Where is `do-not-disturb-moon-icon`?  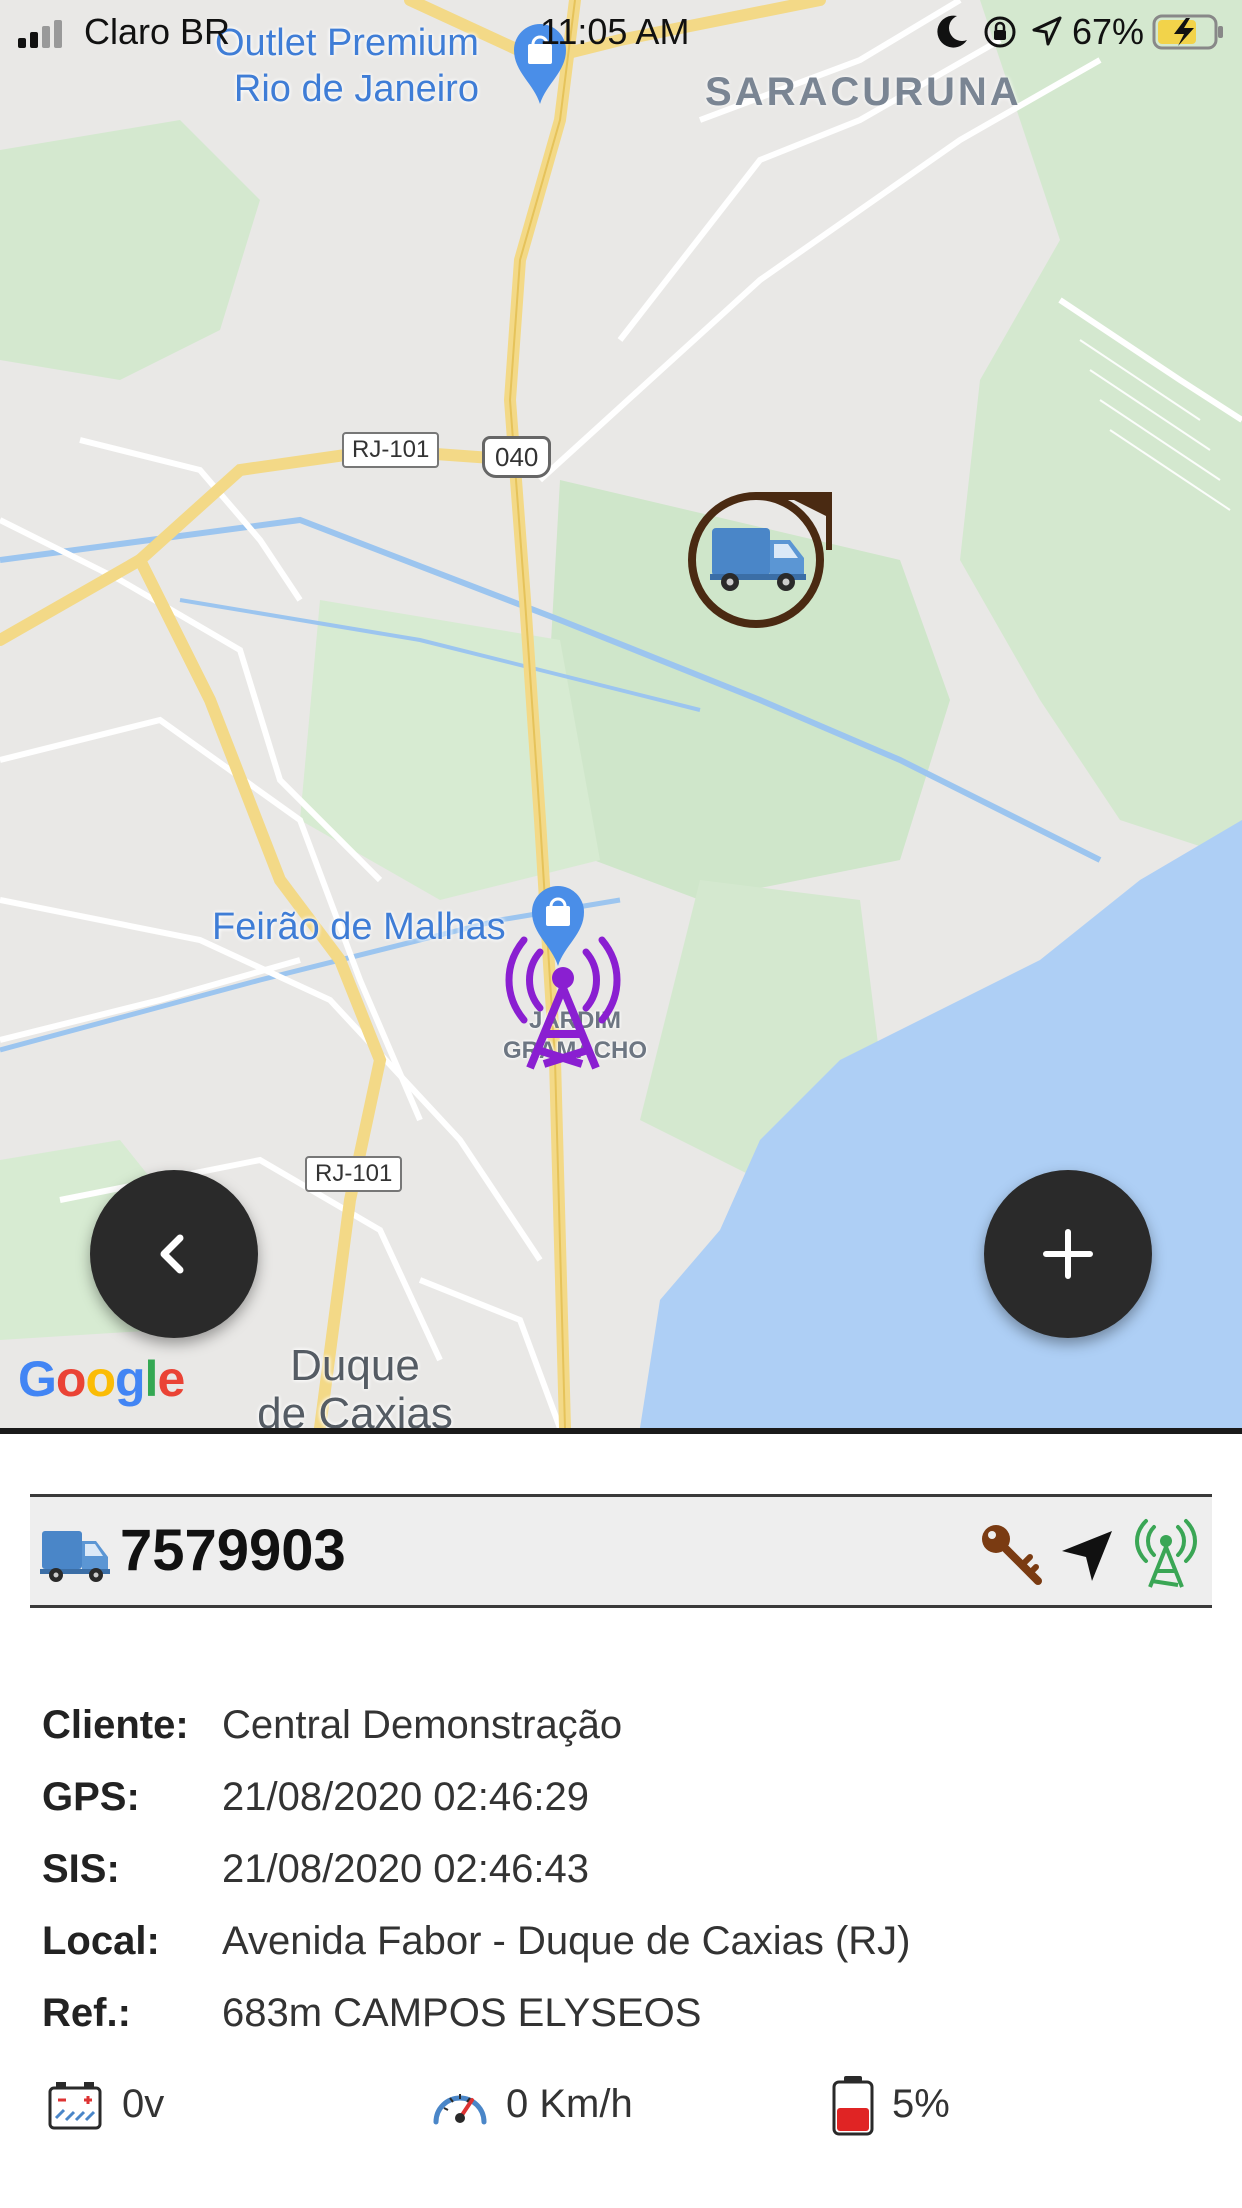
do-not-disturb-moon-icon is located at coordinates (952, 31).